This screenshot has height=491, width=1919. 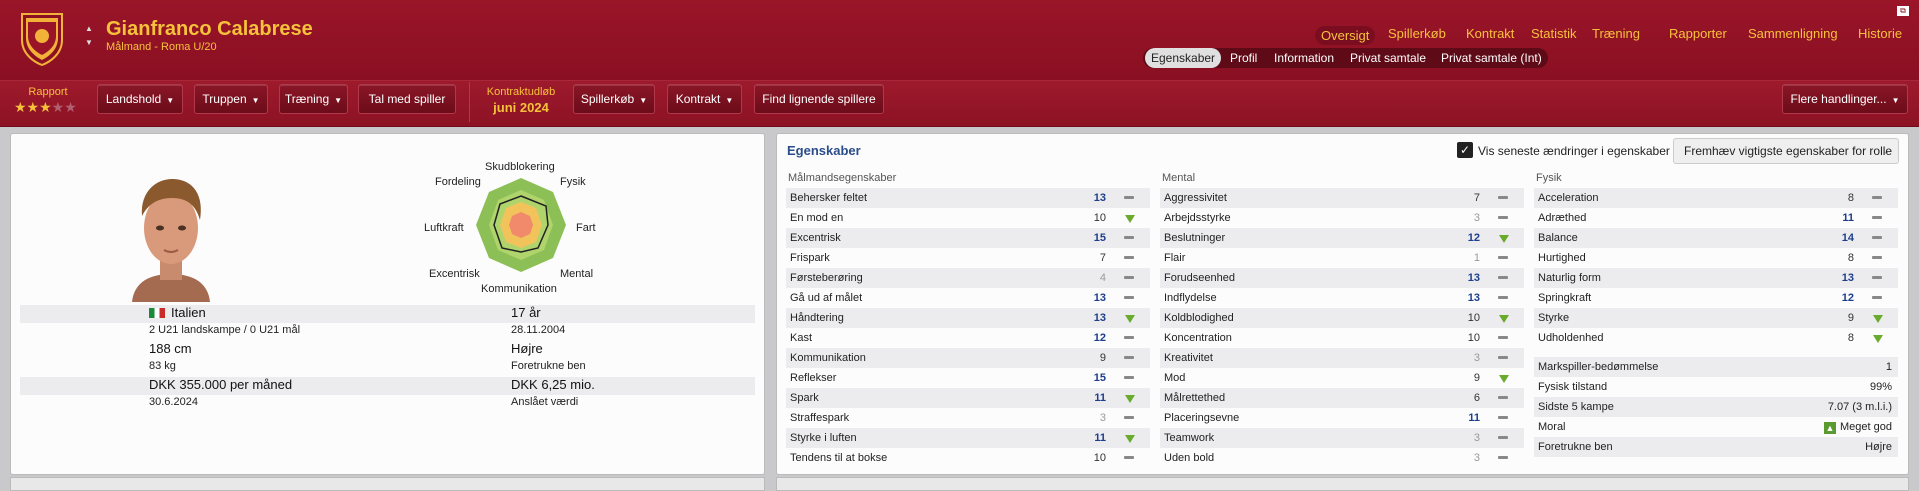 What do you see at coordinates (1786, 151) in the screenshot?
I see `highlight-role-dropdown: Fremhæv vigtigste egenskaber for rolle ⌄` at bounding box center [1786, 151].